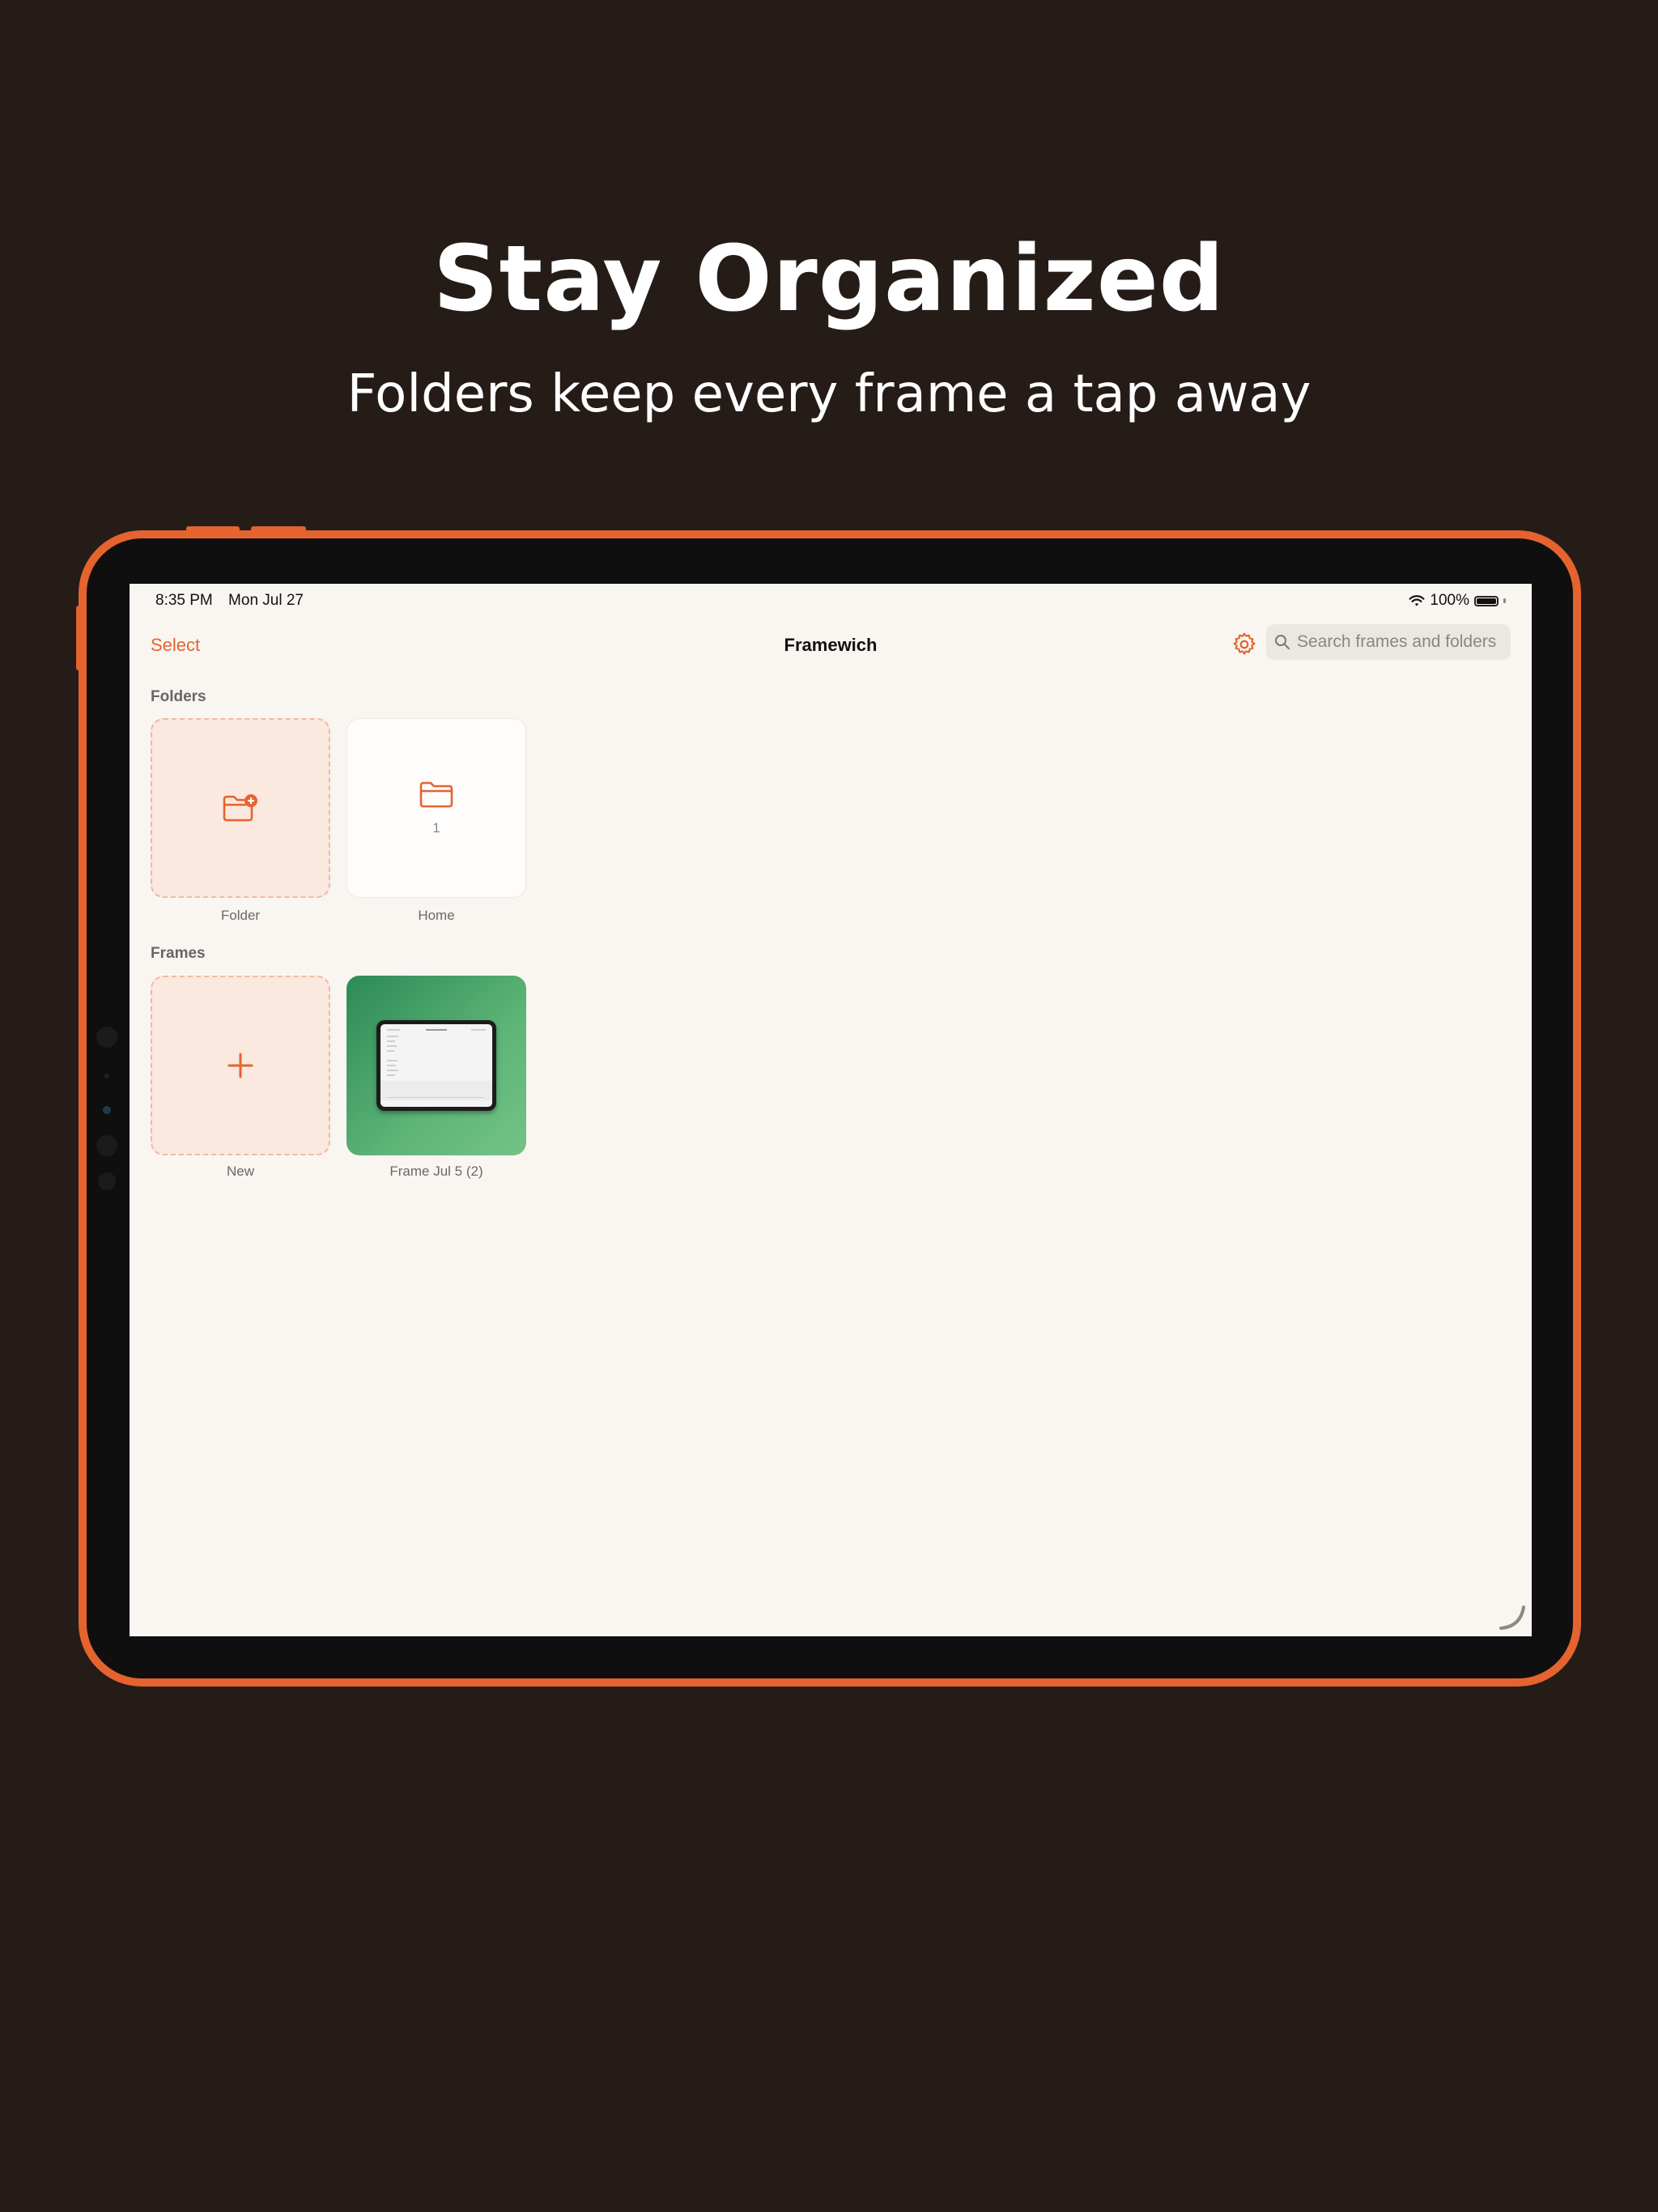 The width and height of the screenshot is (1658, 2212). Describe the element at coordinates (829, 394) in the screenshot. I see `marketing-subheadline: Folders keep every frame a tap away` at that location.